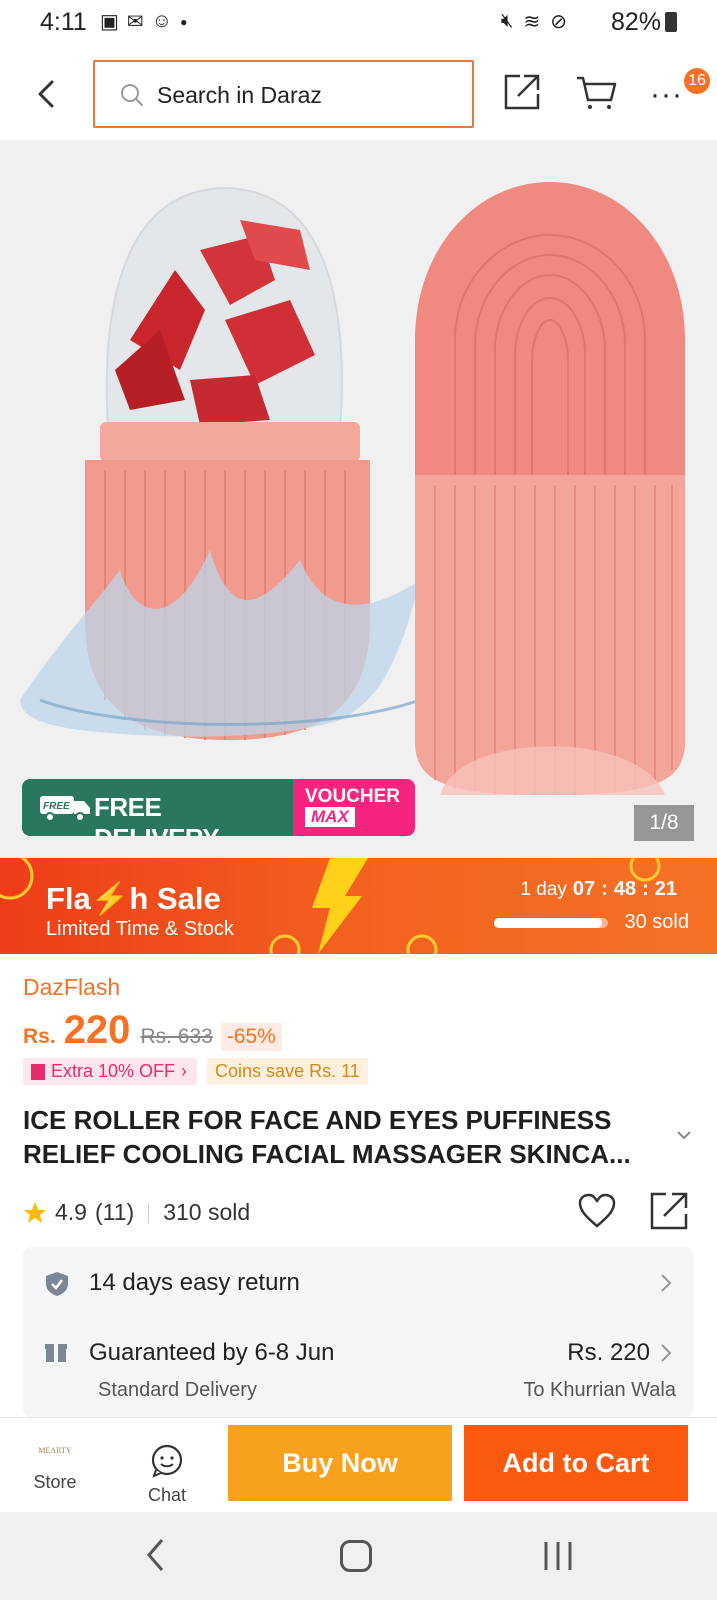  I want to click on gallery-icon: ▣, so click(109, 22).